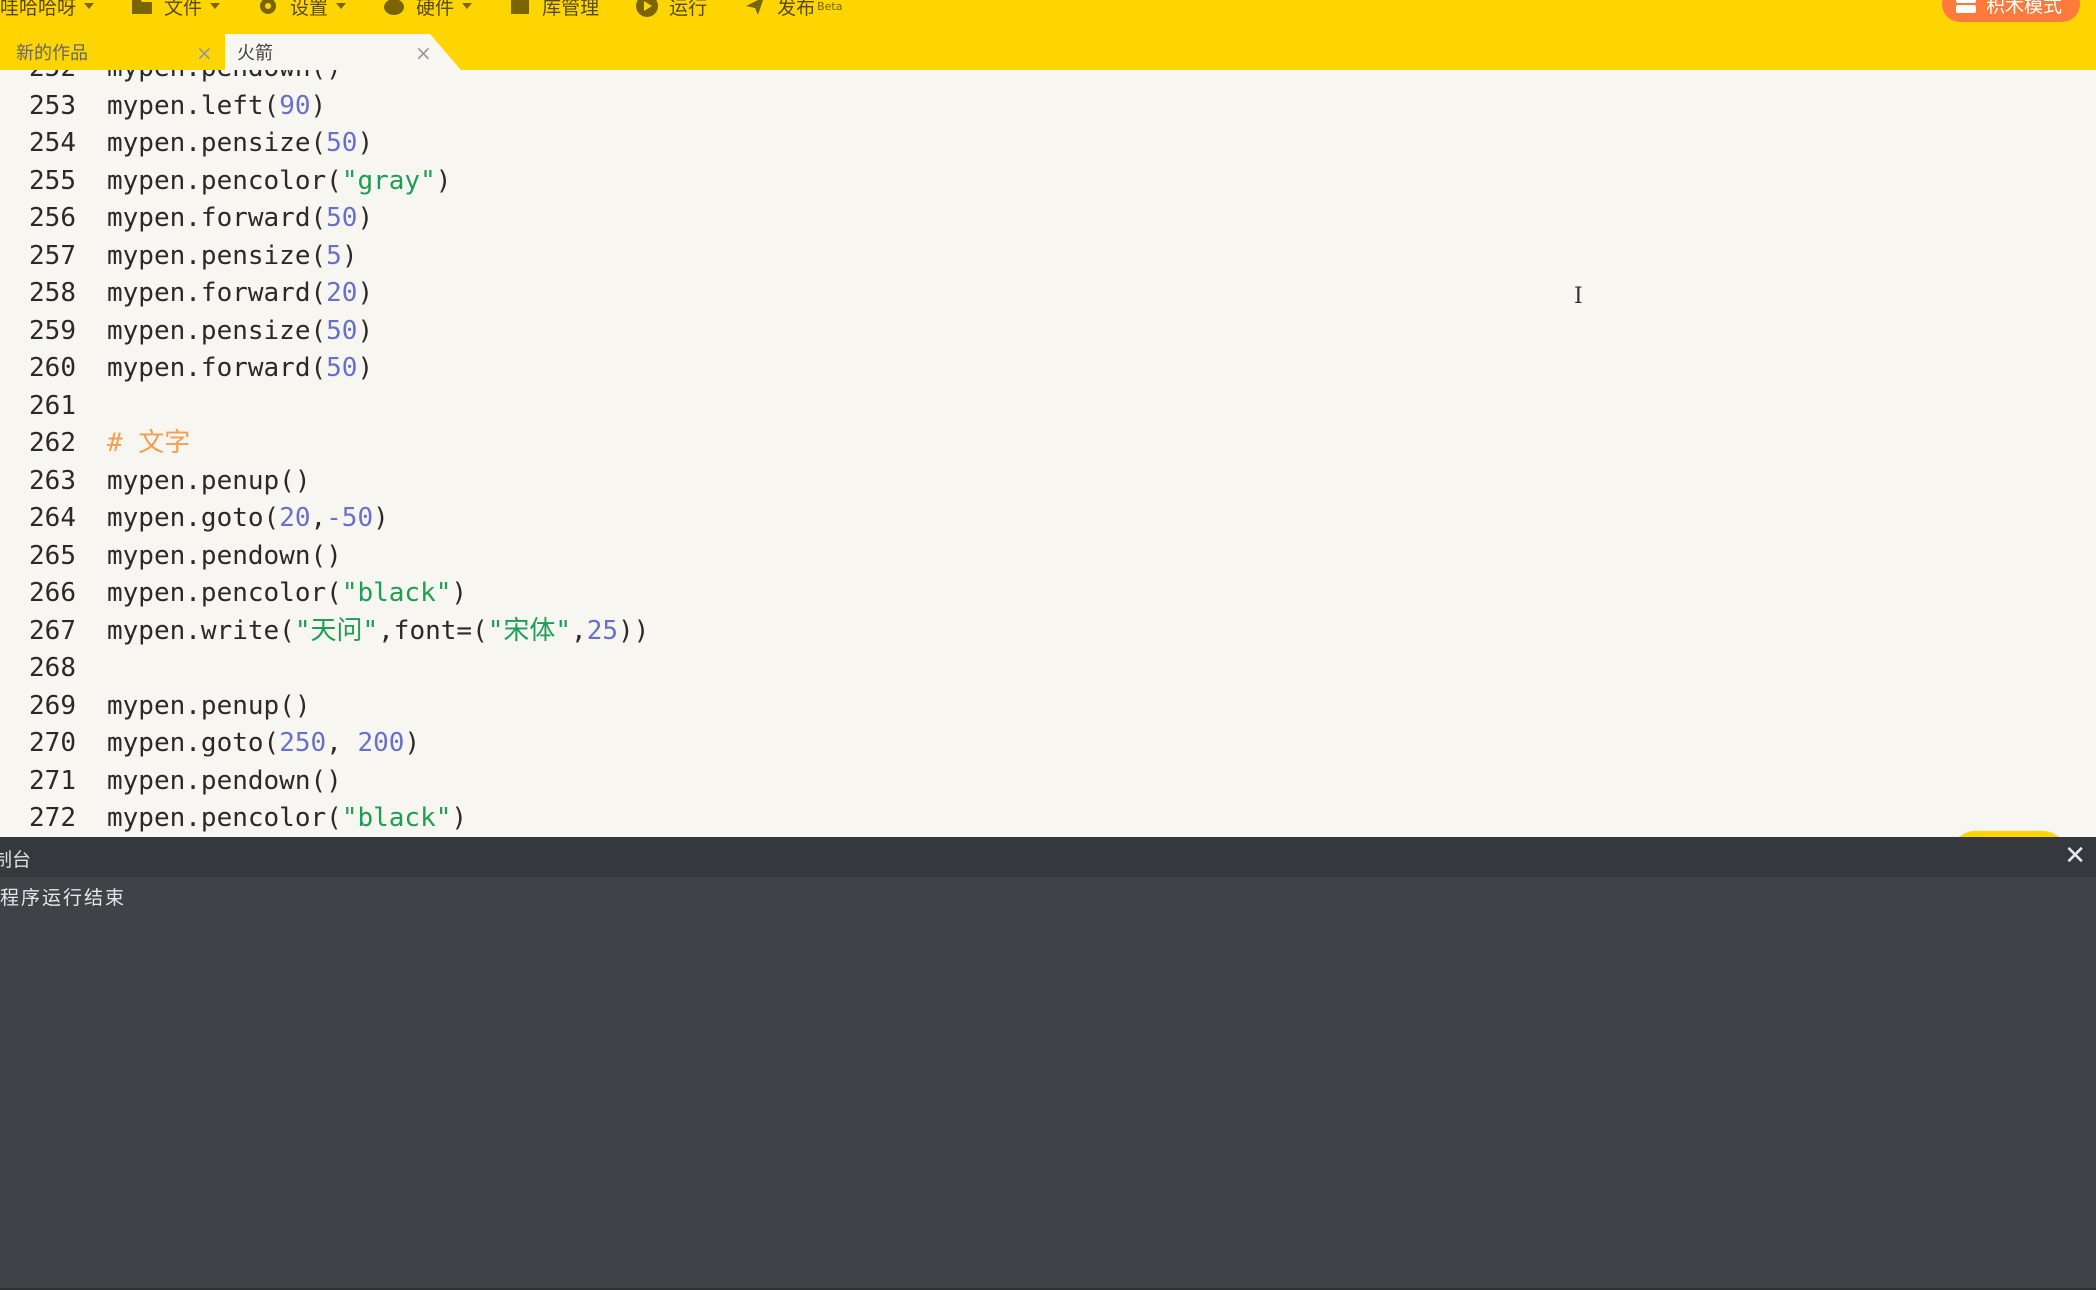 Image resolution: width=2096 pixels, height=1290 pixels. What do you see at coordinates (1048, 744) in the screenshot?
I see `code-line: 270 mypen.goto(250, 200)` at bounding box center [1048, 744].